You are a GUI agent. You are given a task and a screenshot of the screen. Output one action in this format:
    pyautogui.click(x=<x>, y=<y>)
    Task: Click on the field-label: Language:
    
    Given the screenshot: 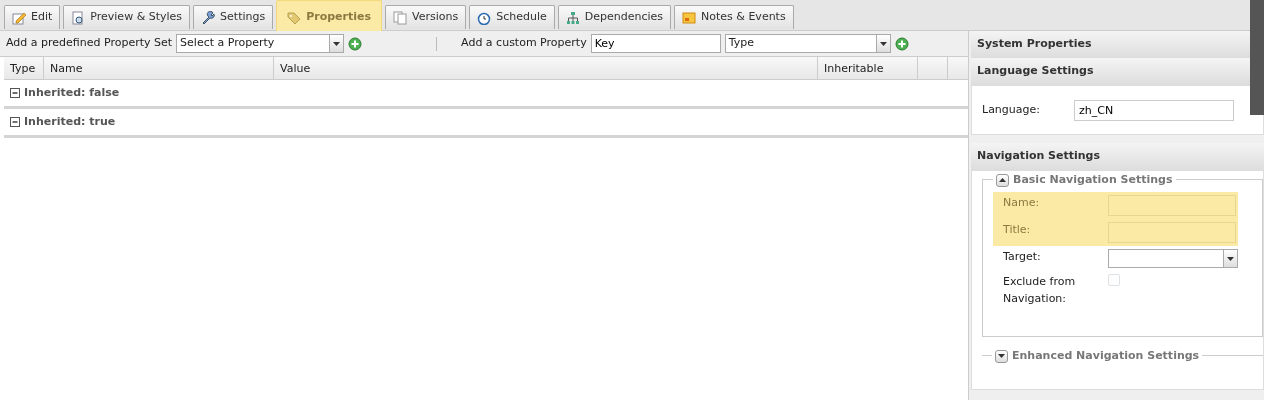 What is the action you would take?
    pyautogui.click(x=1011, y=109)
    